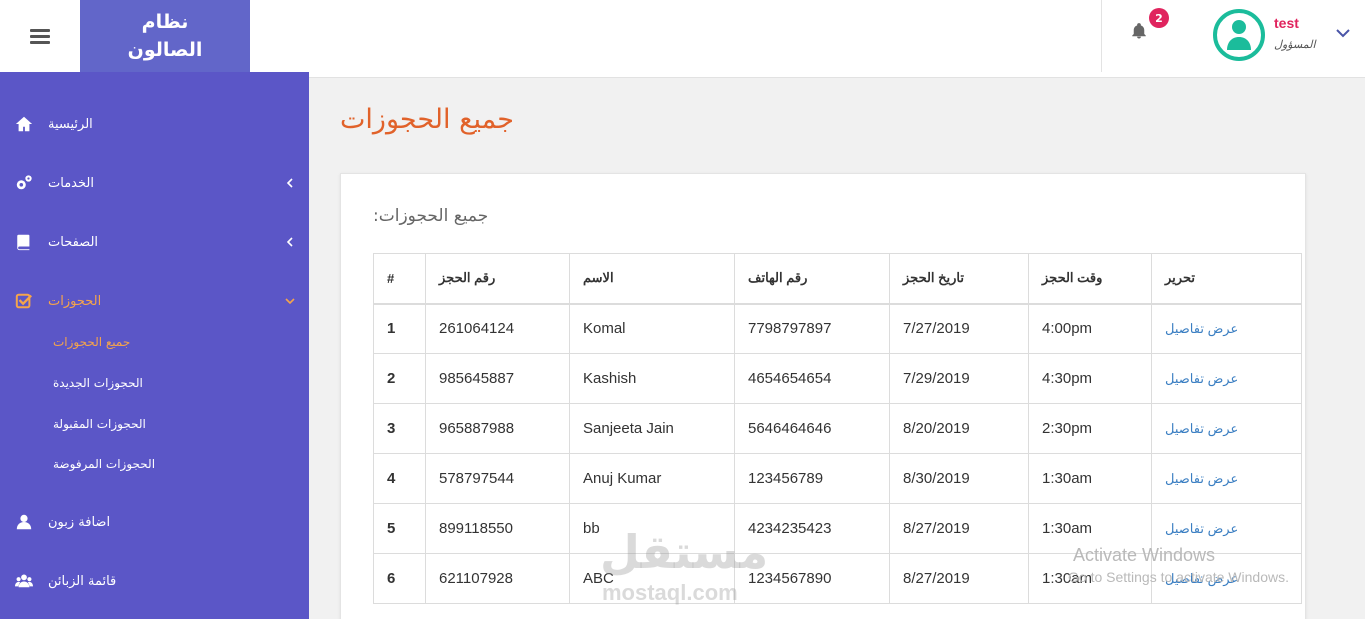 The width and height of the screenshot is (1365, 619). I want to click on sidebar-item-customer-list: قائمة الزبائن, so click(154, 581).